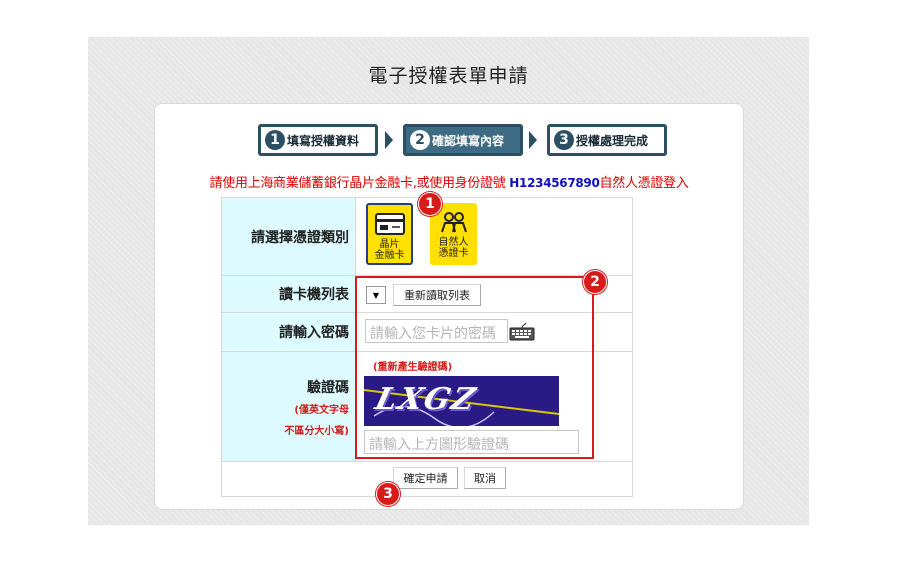  Describe the element at coordinates (612, 140) in the screenshot. I see `step-3-label: 授權處理完成` at that location.